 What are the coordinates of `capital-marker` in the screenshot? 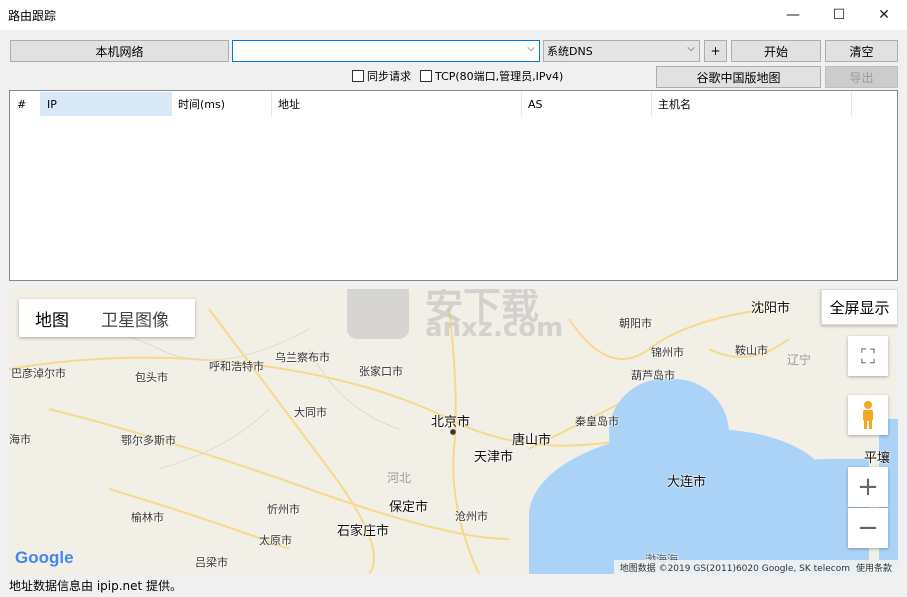 It's located at (453, 432).